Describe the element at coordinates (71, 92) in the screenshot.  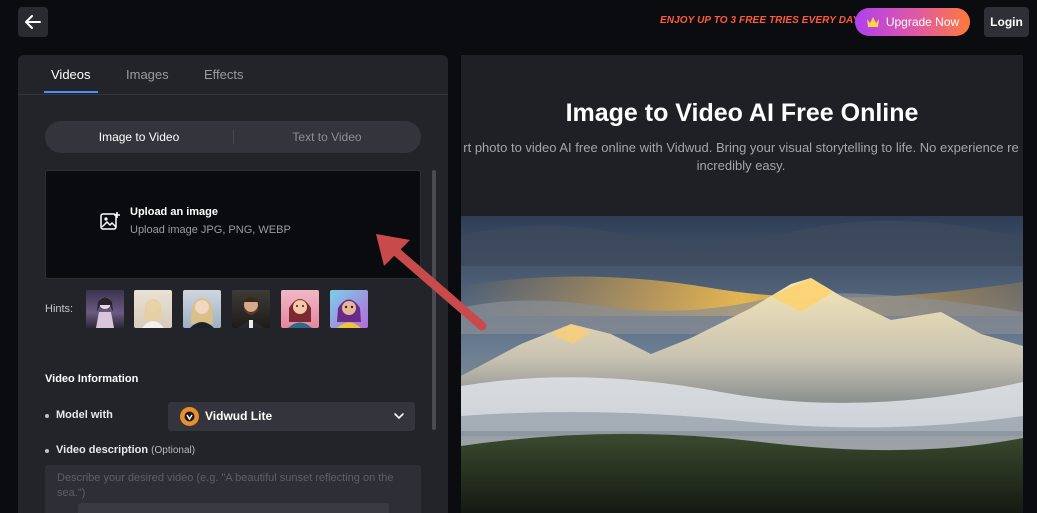
I see `active-tab-indicator` at that location.